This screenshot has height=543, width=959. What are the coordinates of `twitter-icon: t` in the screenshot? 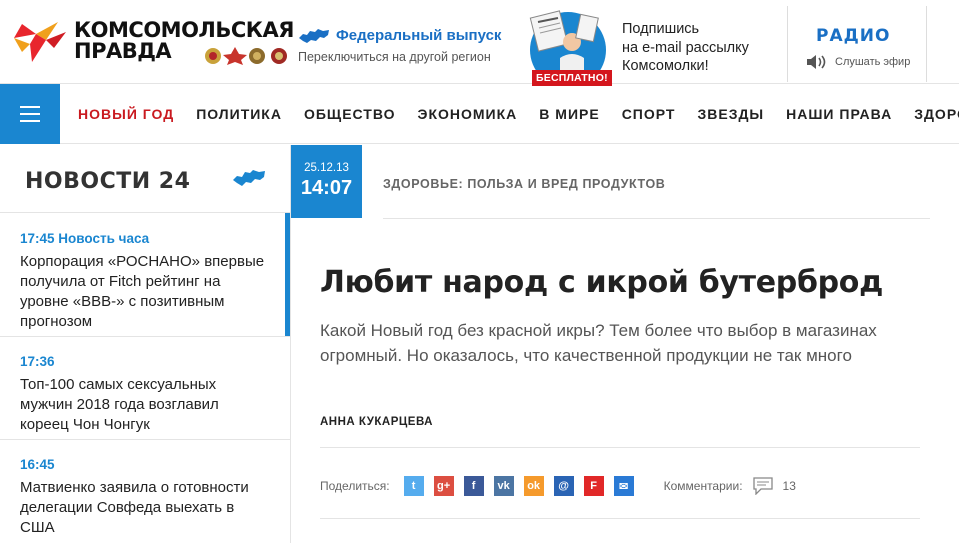 It's located at (413, 486).